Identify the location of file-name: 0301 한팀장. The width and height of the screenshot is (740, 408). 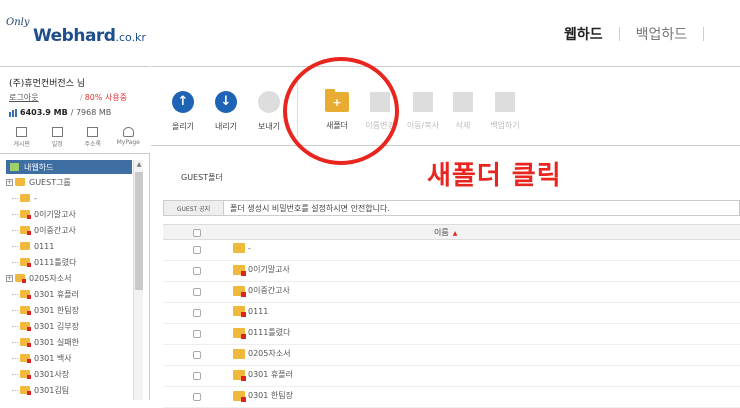
(263, 396).